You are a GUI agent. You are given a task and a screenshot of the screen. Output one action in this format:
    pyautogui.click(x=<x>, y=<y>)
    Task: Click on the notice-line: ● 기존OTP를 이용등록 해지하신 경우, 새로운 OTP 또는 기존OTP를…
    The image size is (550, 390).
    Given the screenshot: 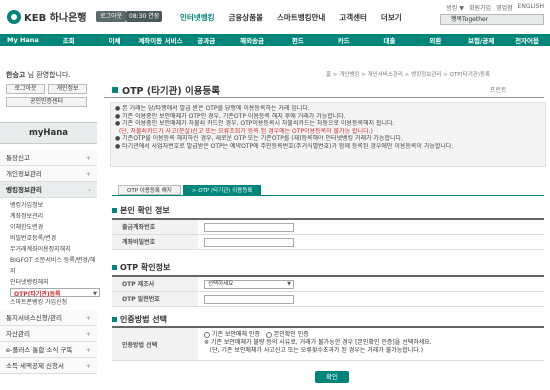 What is the action you would take?
    pyautogui.click(x=259, y=139)
    